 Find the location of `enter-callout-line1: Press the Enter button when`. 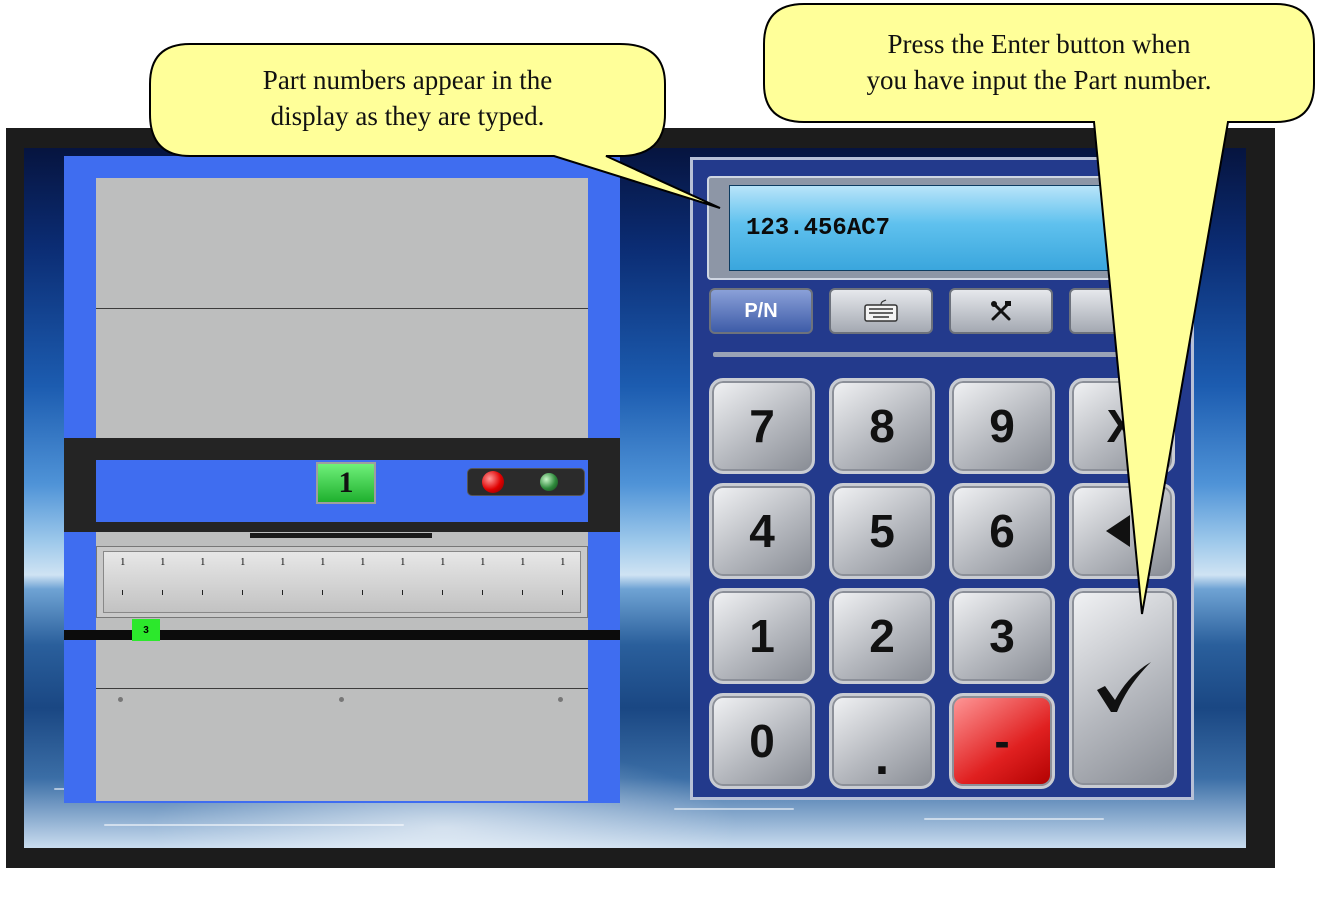

enter-callout-line1: Press the Enter button when is located at coordinates (1039, 44).